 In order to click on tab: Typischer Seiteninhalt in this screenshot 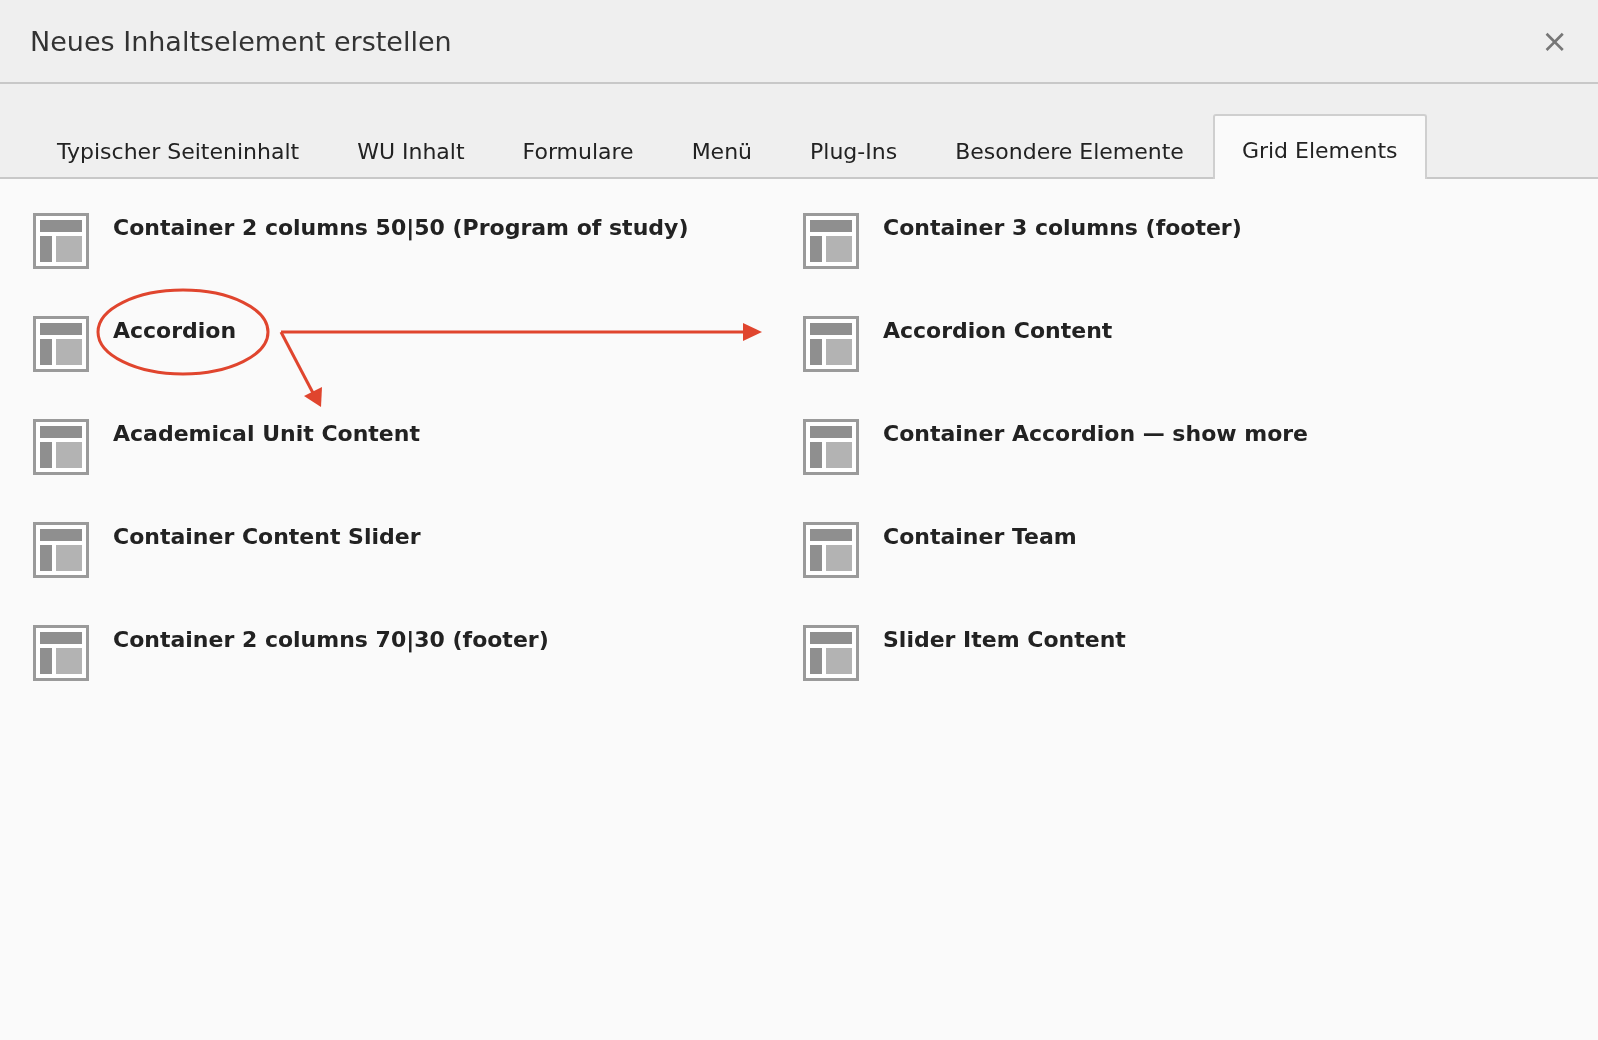, I will do `click(178, 147)`.